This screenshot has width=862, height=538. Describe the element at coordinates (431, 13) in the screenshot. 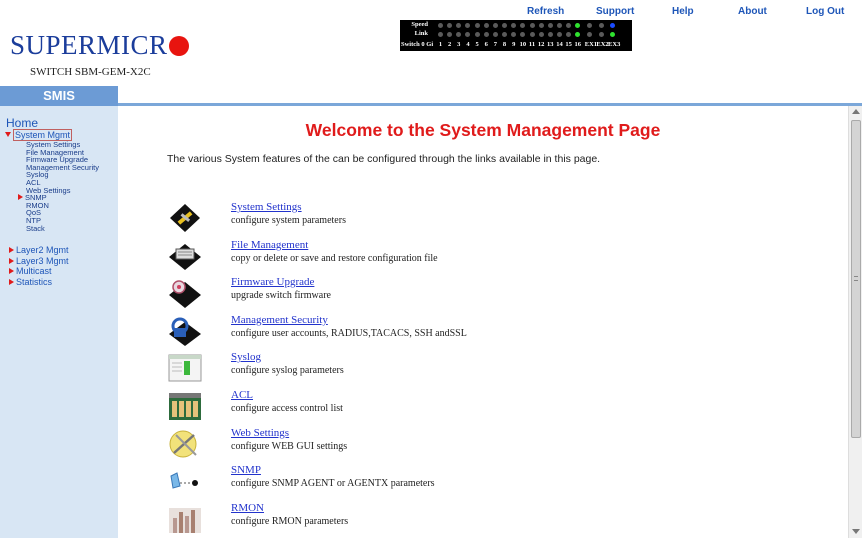

I see `top-navigation: Refresh Support Help About Log Out` at that location.